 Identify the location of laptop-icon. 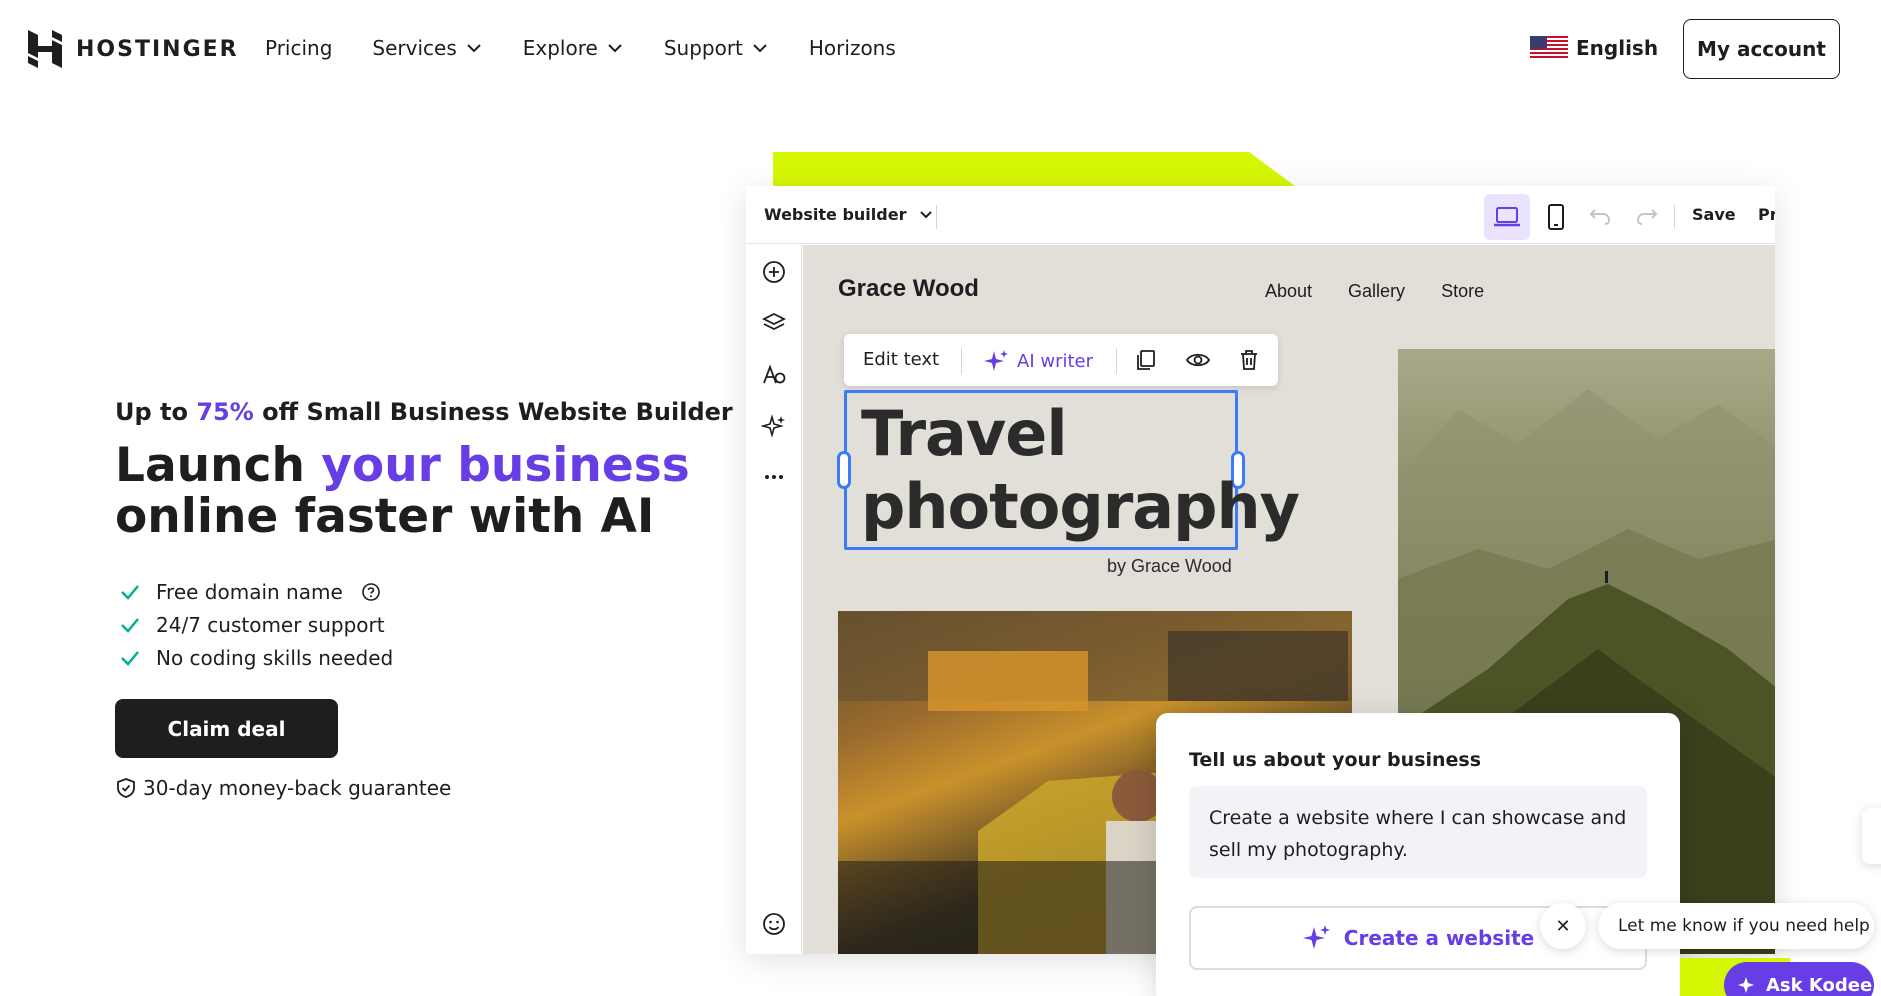
(1507, 217).